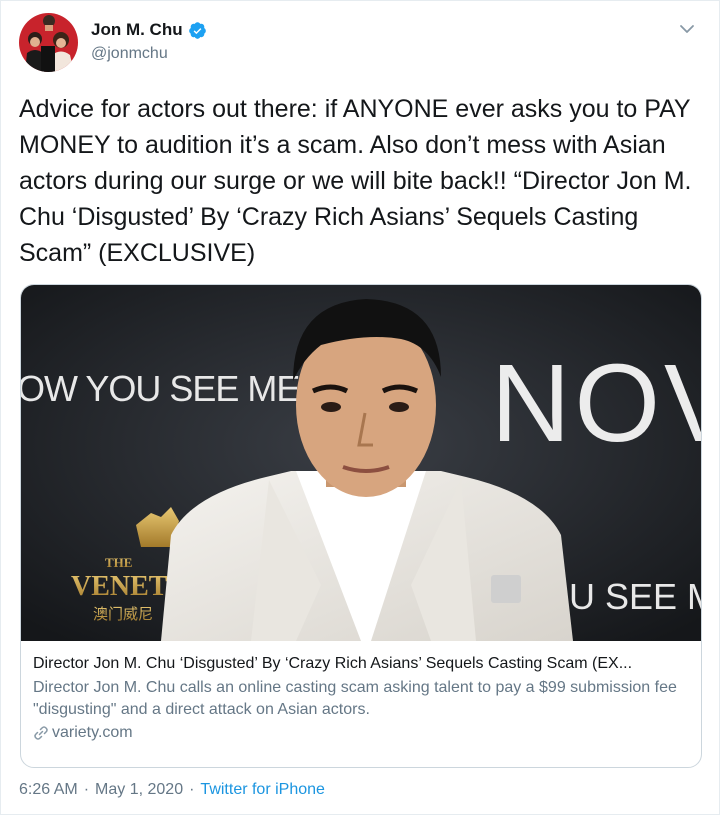 The image size is (720, 815). I want to click on tweet-date: May 1, 2020, so click(139, 790).